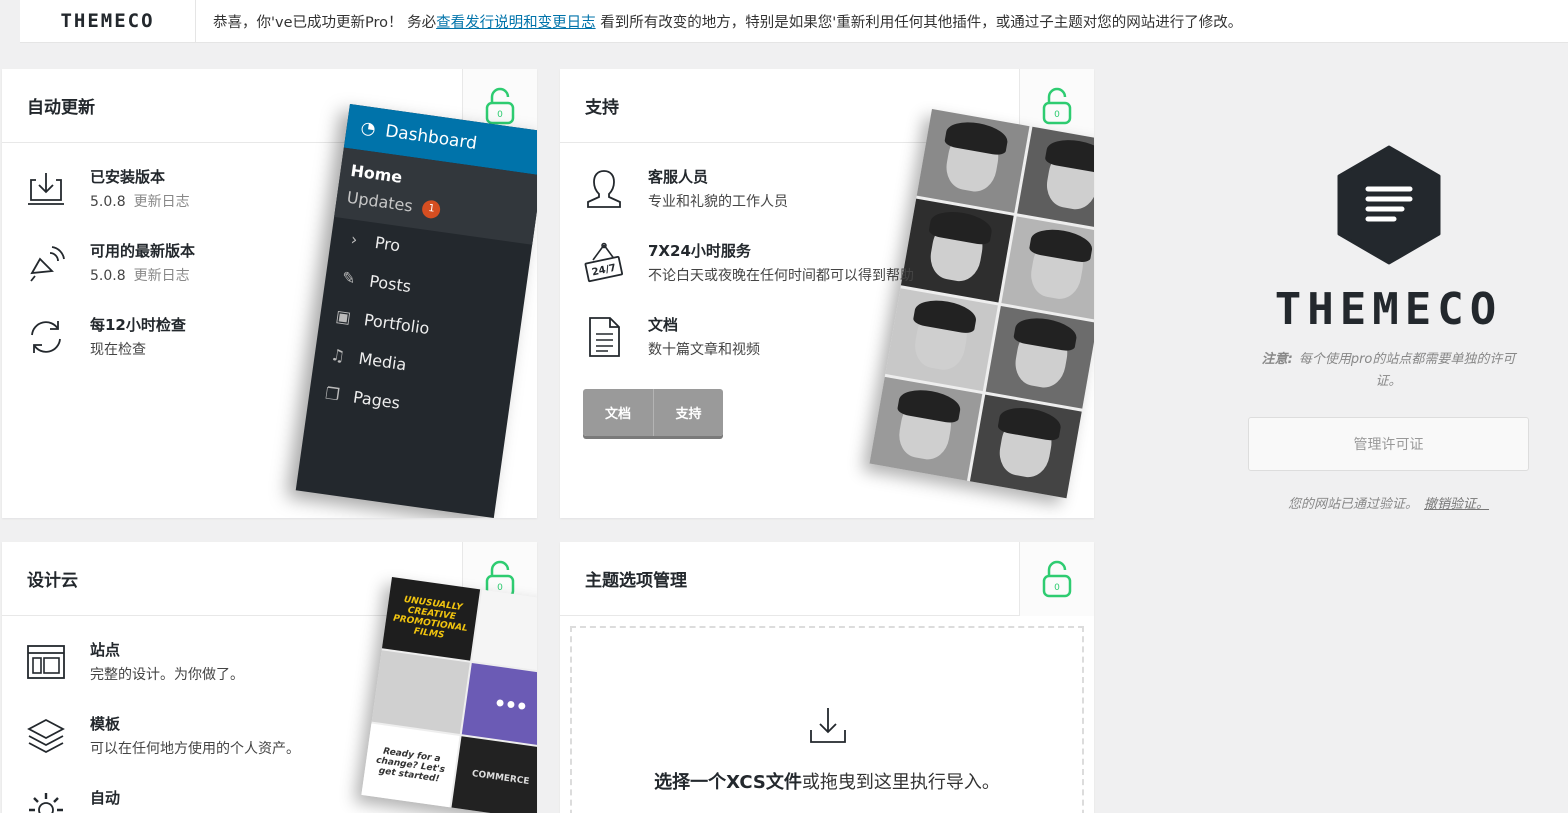 The width and height of the screenshot is (1568, 813). I want to click on installed-version-row: 已安装版本 5.0.8 更新日志, so click(107, 189).